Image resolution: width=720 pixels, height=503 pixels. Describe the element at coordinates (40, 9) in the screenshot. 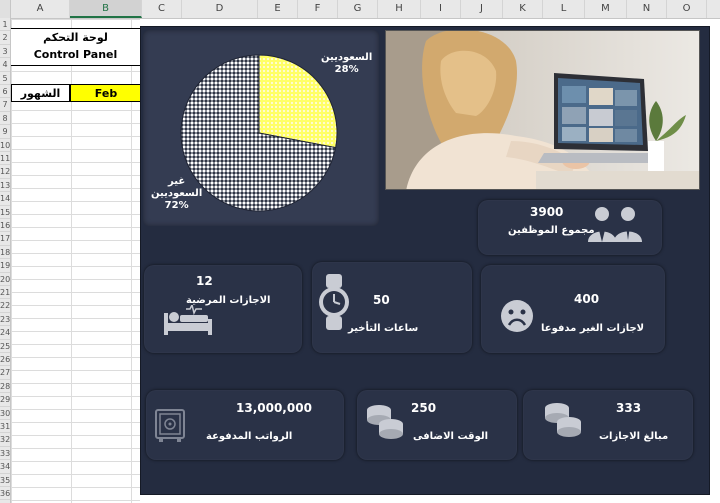

I see `column-header-a: A` at that location.